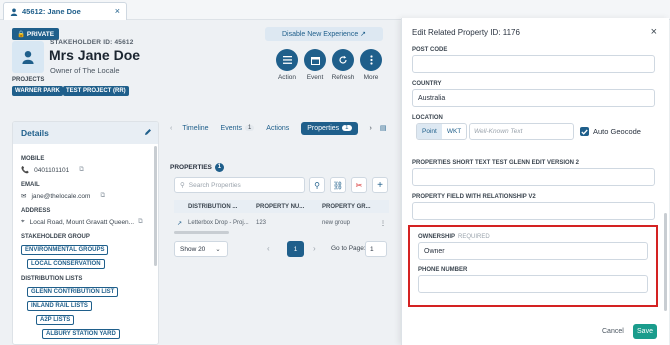 The height and width of the screenshot is (345, 670). I want to click on unlink-icon: ✂, so click(359, 185).